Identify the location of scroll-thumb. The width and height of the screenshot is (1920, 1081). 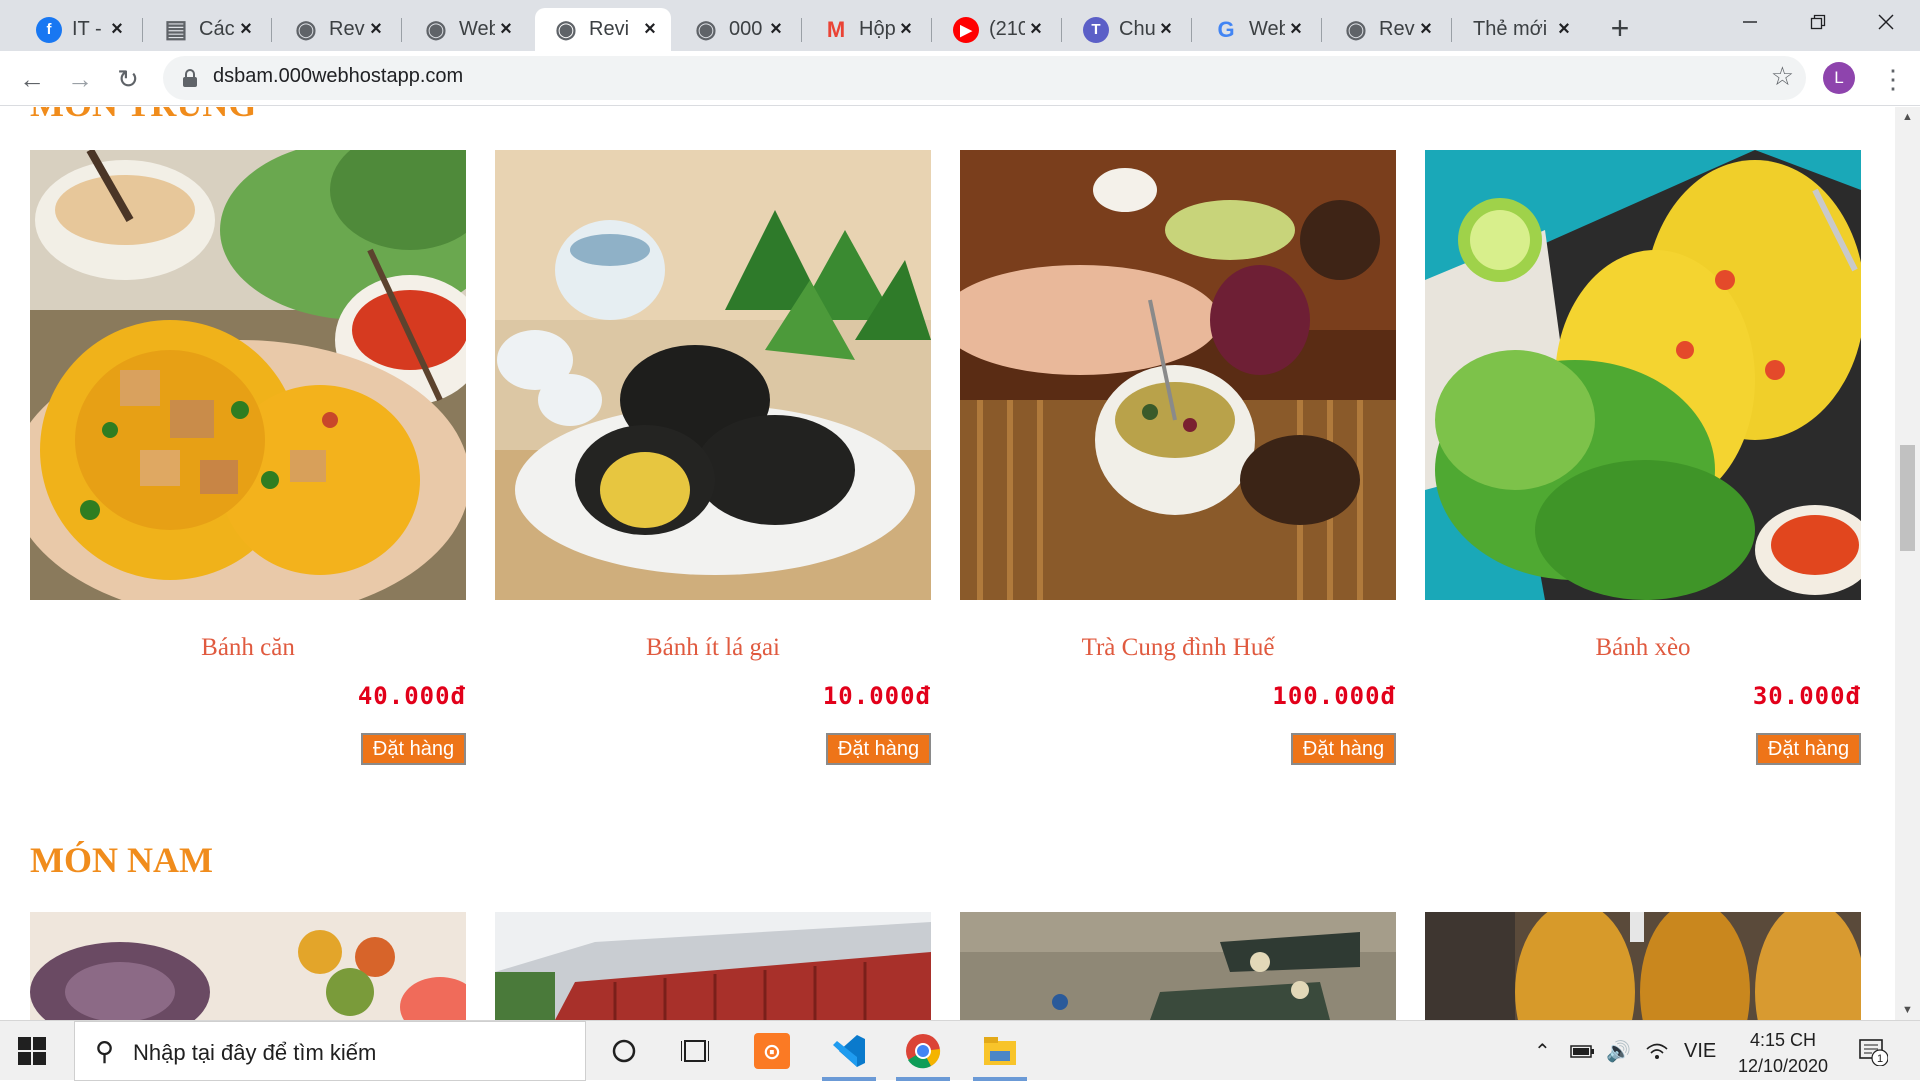
(1907, 498).